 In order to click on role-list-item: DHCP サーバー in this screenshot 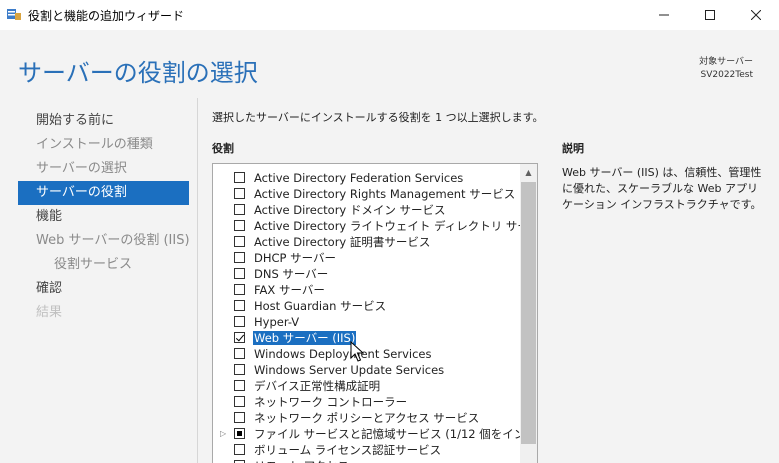, I will do `click(366, 258)`.